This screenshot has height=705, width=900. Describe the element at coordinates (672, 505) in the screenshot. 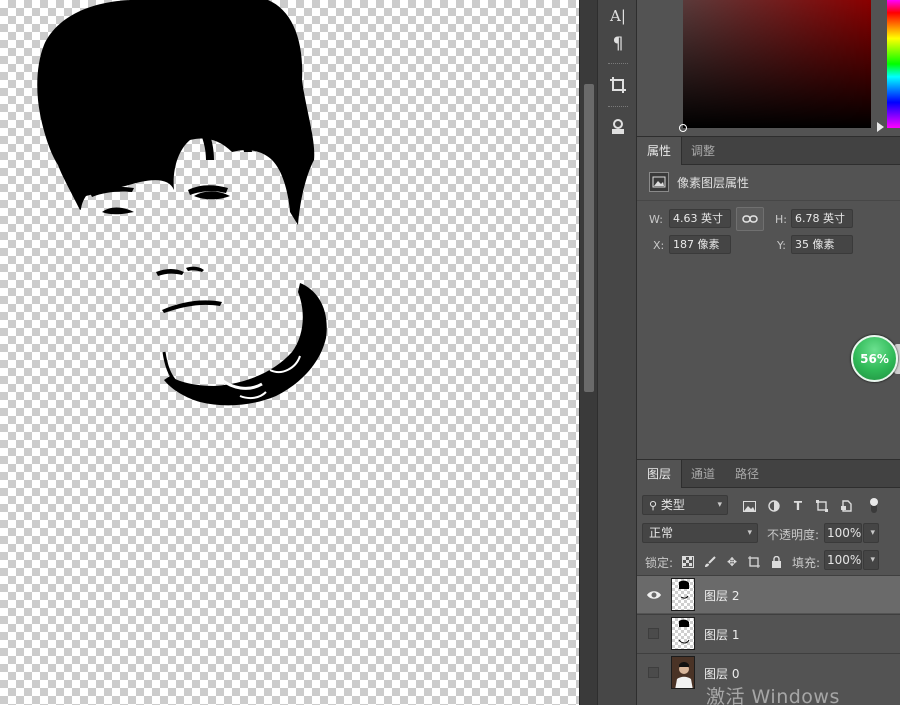

I see `layer-filter-label: 类型` at that location.